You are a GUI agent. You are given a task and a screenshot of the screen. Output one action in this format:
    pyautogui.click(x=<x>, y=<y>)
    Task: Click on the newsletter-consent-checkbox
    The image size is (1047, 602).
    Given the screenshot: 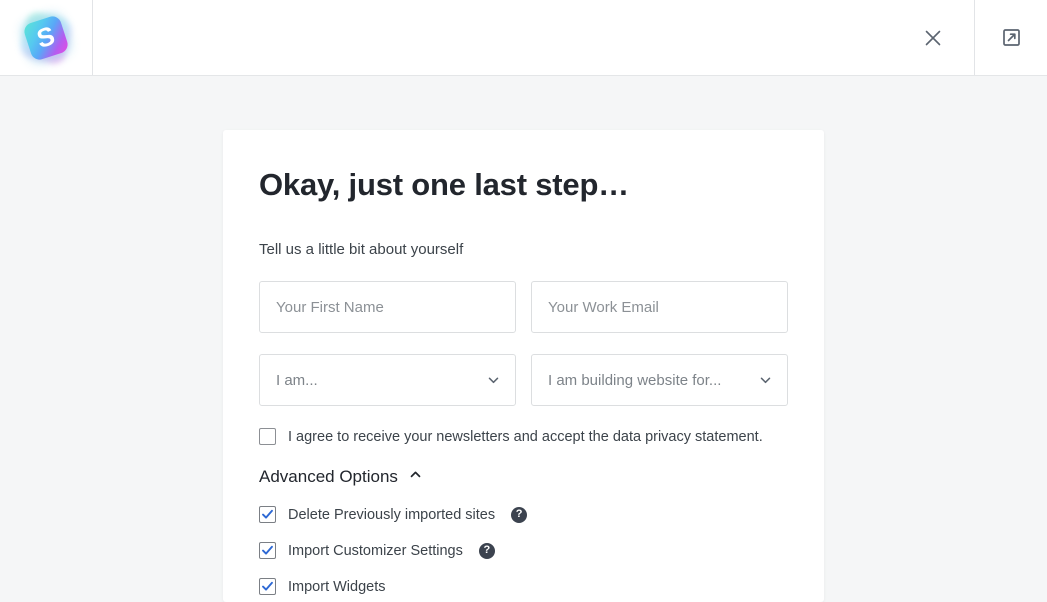 What is the action you would take?
    pyautogui.click(x=267, y=437)
    